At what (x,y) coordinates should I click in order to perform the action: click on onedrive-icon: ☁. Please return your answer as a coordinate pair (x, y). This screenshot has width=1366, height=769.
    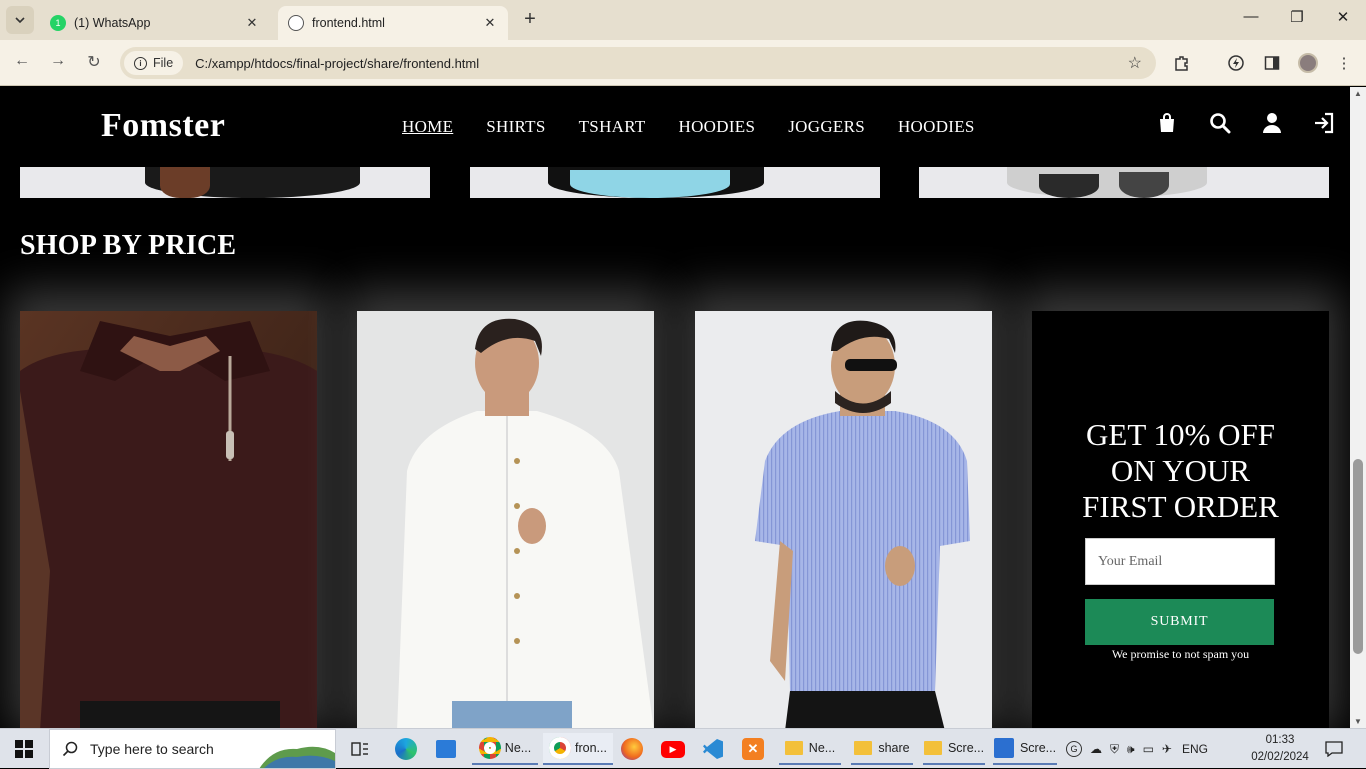
    Looking at the image, I should click on (1096, 749).